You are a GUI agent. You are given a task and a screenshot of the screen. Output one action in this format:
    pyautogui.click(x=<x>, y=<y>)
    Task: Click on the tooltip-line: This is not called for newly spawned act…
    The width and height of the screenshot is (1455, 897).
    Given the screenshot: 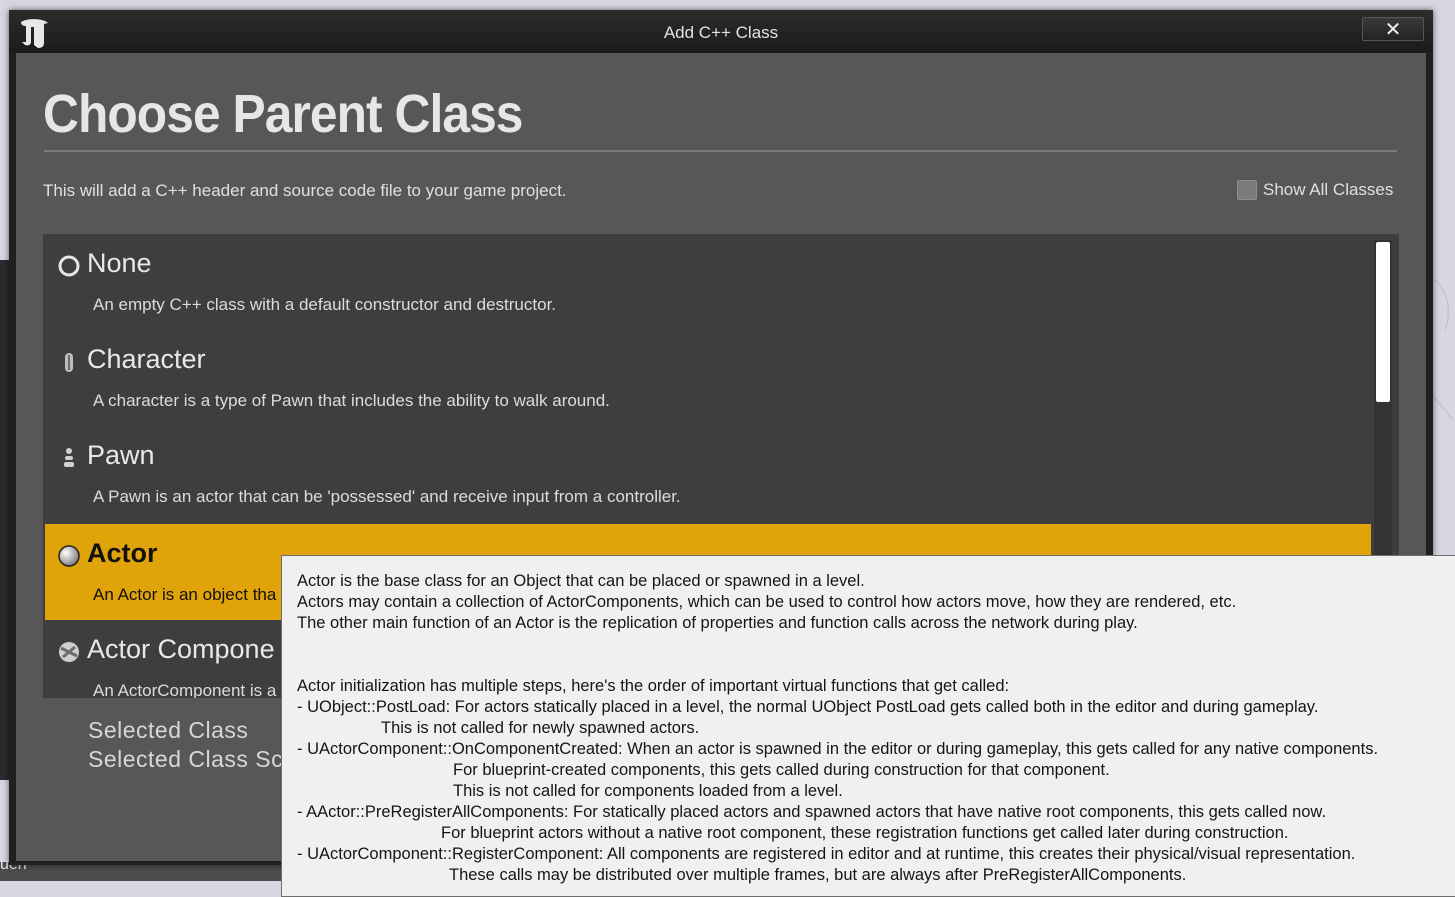 What is the action you would take?
    pyautogui.click(x=540, y=728)
    